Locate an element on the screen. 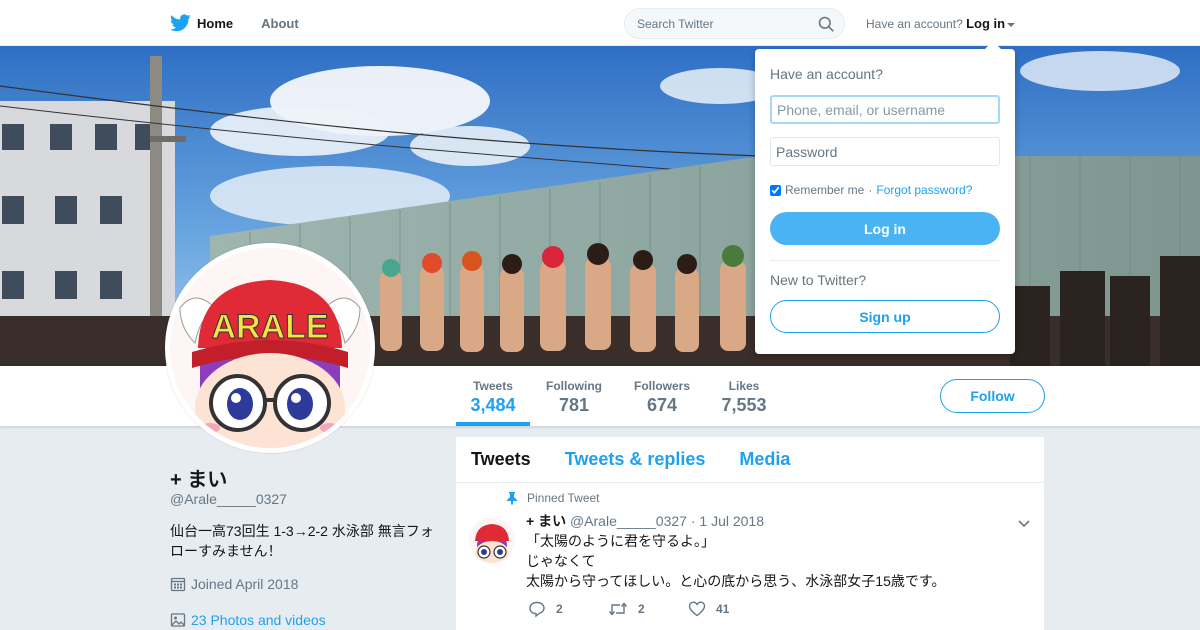  profile-avatar: ARALE is located at coordinates (270, 348).